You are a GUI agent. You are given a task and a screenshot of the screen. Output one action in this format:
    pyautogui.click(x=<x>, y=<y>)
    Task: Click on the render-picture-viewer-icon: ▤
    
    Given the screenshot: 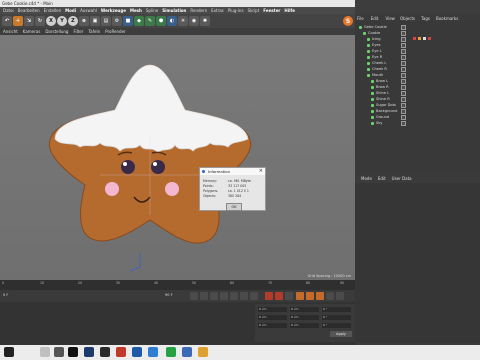 What is the action you would take?
    pyautogui.click(x=106, y=21)
    